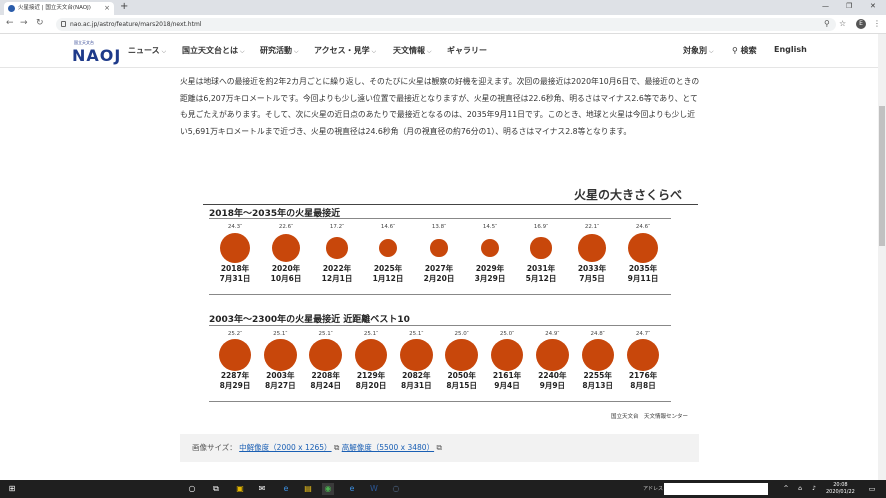 This screenshot has height=498, width=886. Describe the element at coordinates (24, 23) in the screenshot. I see `forward-icon: →` at that location.